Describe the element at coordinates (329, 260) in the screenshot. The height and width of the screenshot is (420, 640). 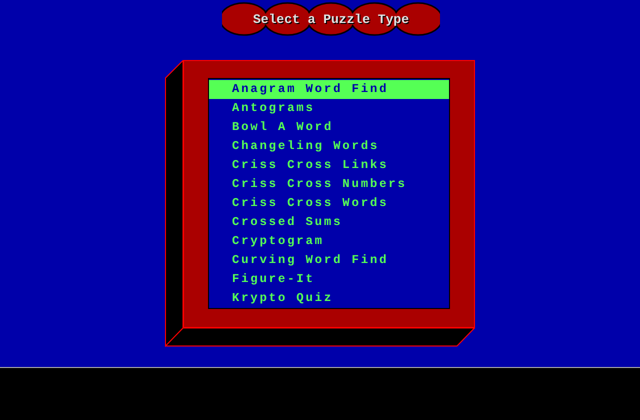
I see `puzzle-type-item: Curving Word Find` at that location.